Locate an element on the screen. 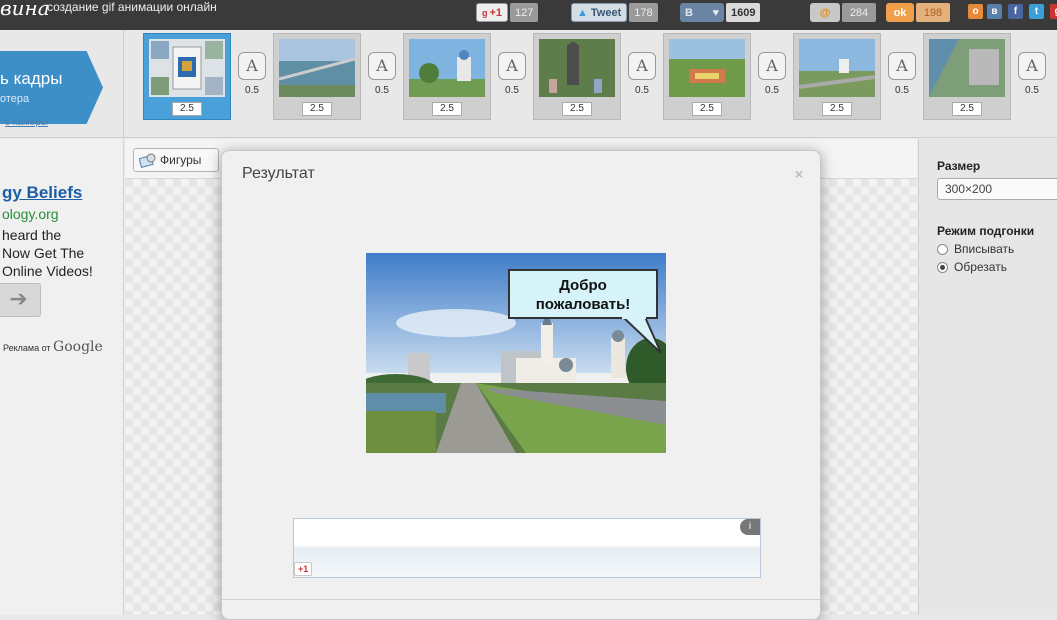 This screenshot has width=1057, height=620. ok-share: ok 198 is located at coordinates (918, 12).